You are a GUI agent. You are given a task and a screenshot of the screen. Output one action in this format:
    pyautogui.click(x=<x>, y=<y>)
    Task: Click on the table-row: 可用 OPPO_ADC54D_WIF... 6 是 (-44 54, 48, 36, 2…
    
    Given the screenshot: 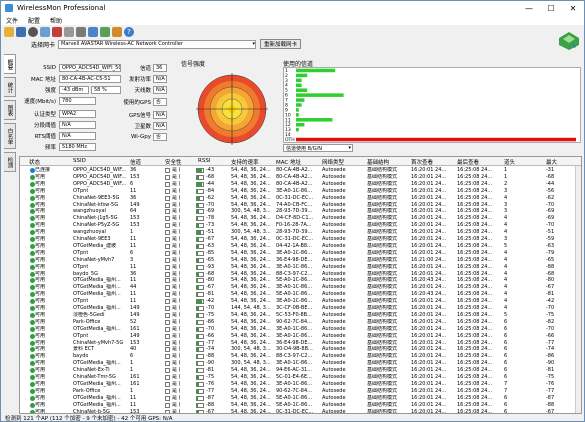 What is the action you would take?
    pyautogui.click(x=300, y=184)
    